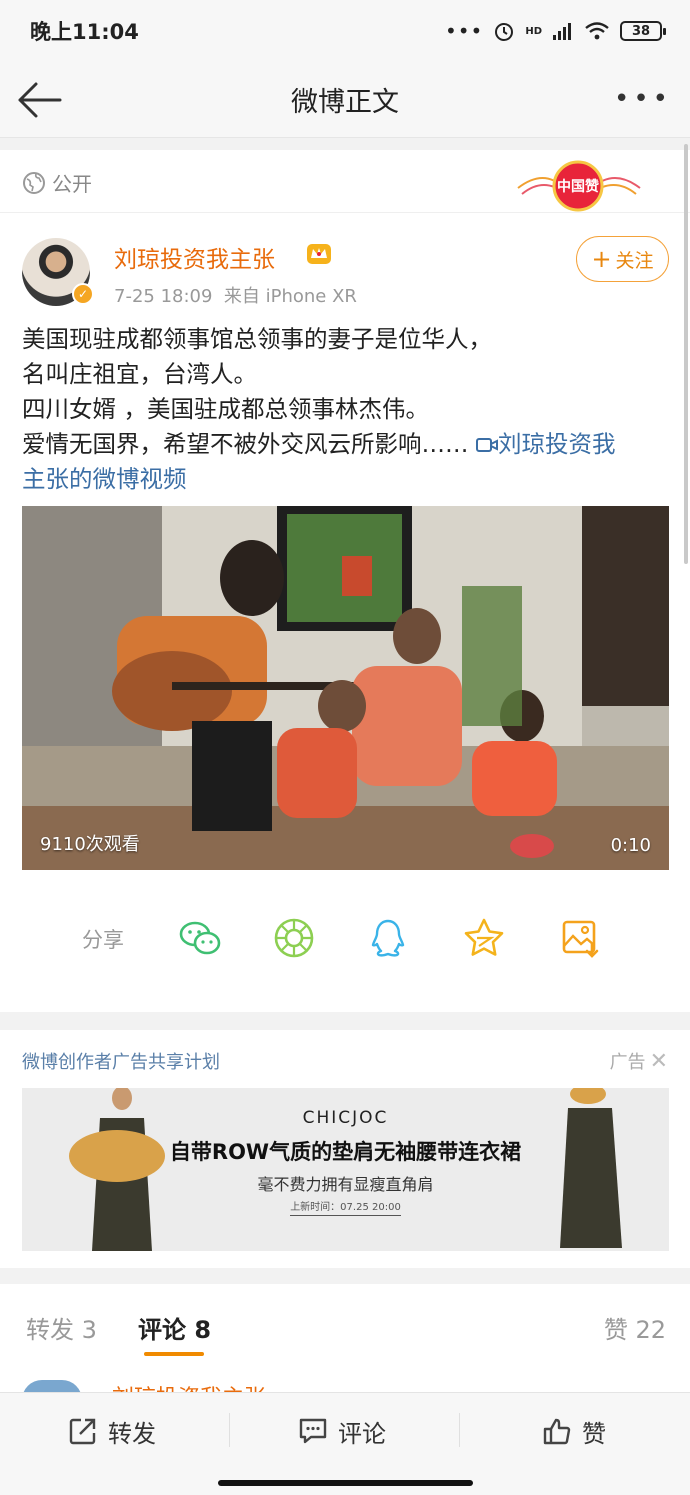 The image size is (690, 1495). Describe the element at coordinates (82, 1431) in the screenshot. I see `repost-icon` at that location.